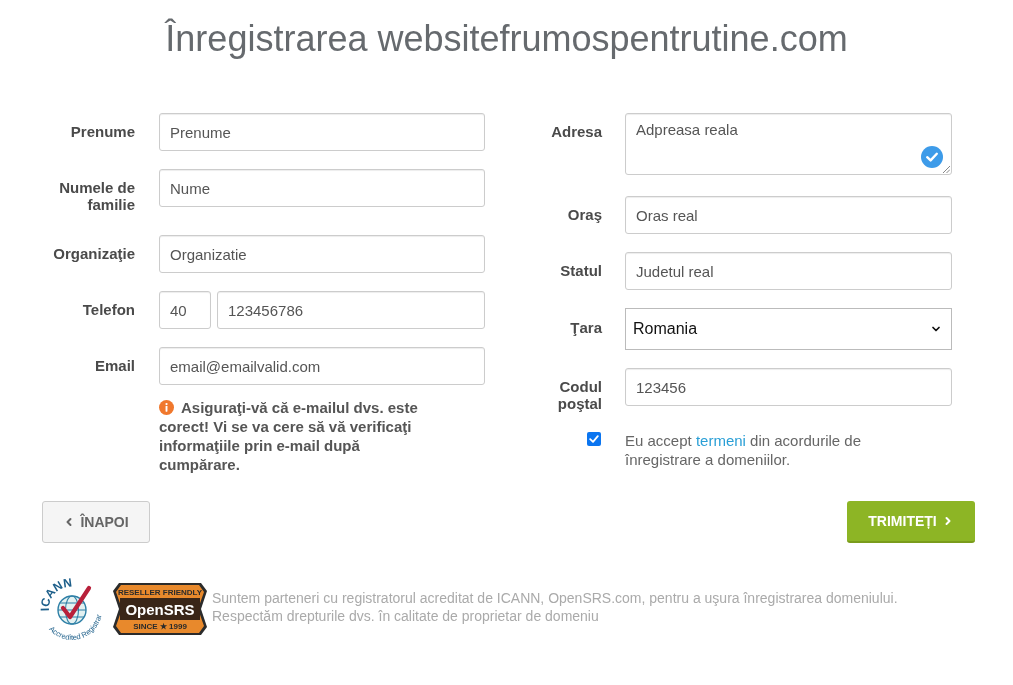 This screenshot has height=685, width=1013. Describe the element at coordinates (743, 450) in the screenshot. I see `terms-text: Eu accept termeni din acordurile de înregistrare a domeniilor.` at that location.